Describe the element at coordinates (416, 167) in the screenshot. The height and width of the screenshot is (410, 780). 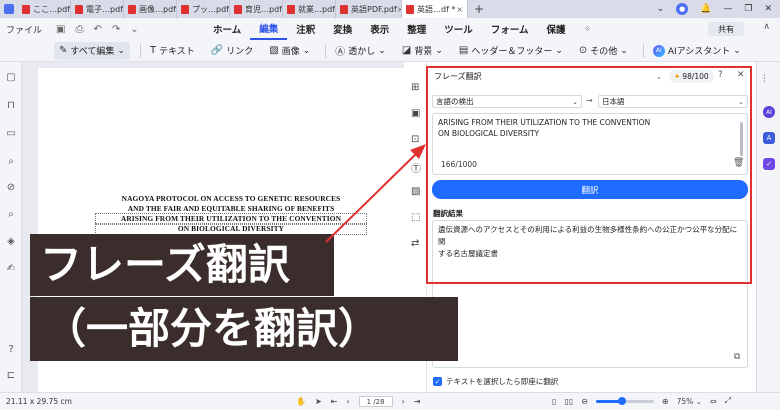
I see `text-edit-icon: Ⓣ` at that location.